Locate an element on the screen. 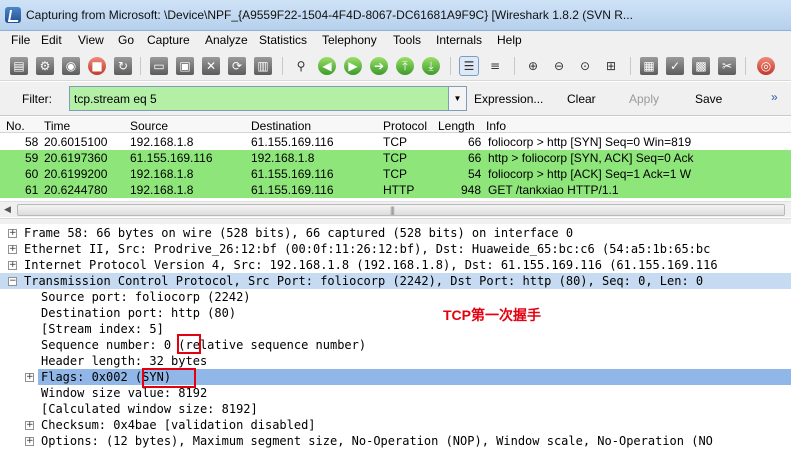 This screenshot has height=453, width=791. detail-row-source-port: Source port: foliocorp (2242) is located at coordinates (395, 297).